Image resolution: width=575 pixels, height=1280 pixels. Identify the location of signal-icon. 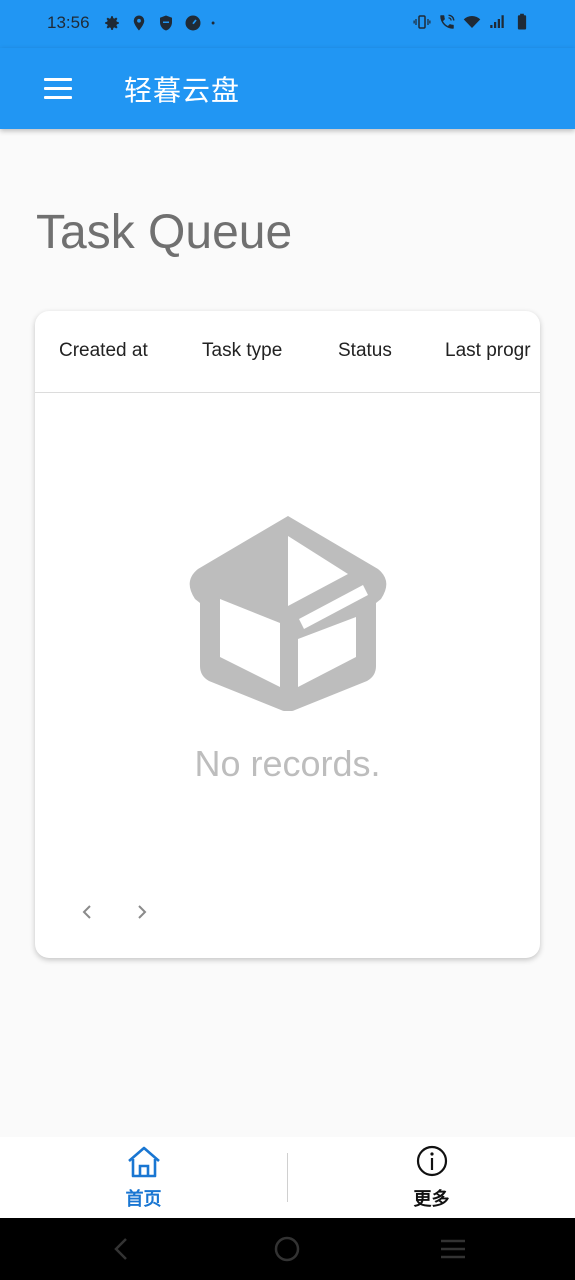
(497, 21).